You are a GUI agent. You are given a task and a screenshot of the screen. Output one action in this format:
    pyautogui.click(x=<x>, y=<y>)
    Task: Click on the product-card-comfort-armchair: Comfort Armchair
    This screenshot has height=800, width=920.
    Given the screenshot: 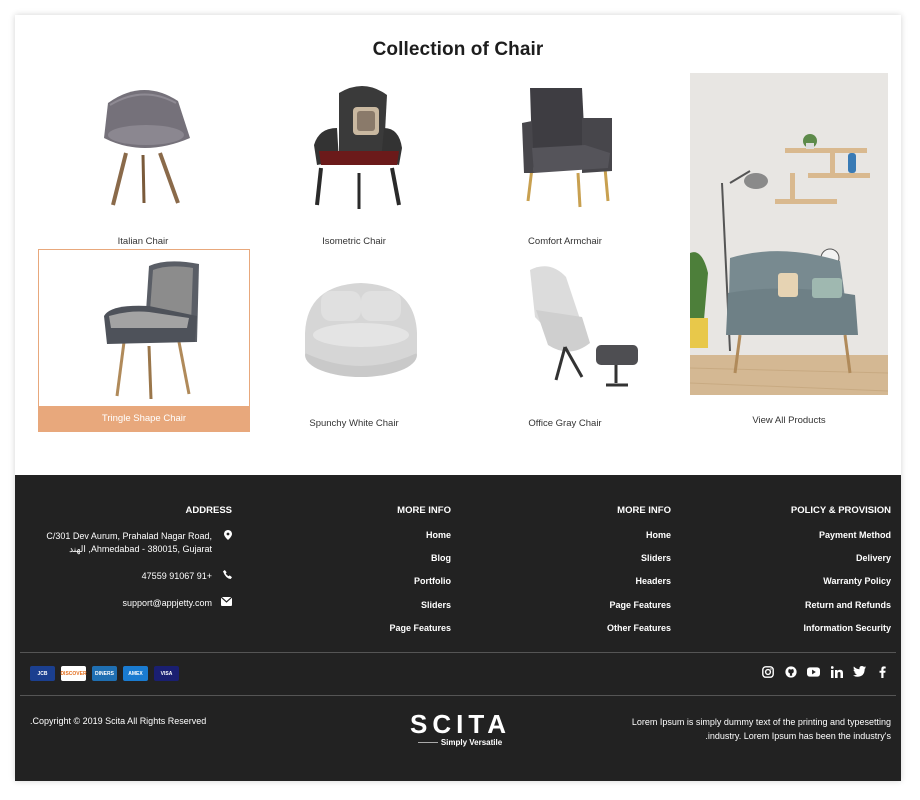 What is the action you would take?
    pyautogui.click(x=565, y=163)
    